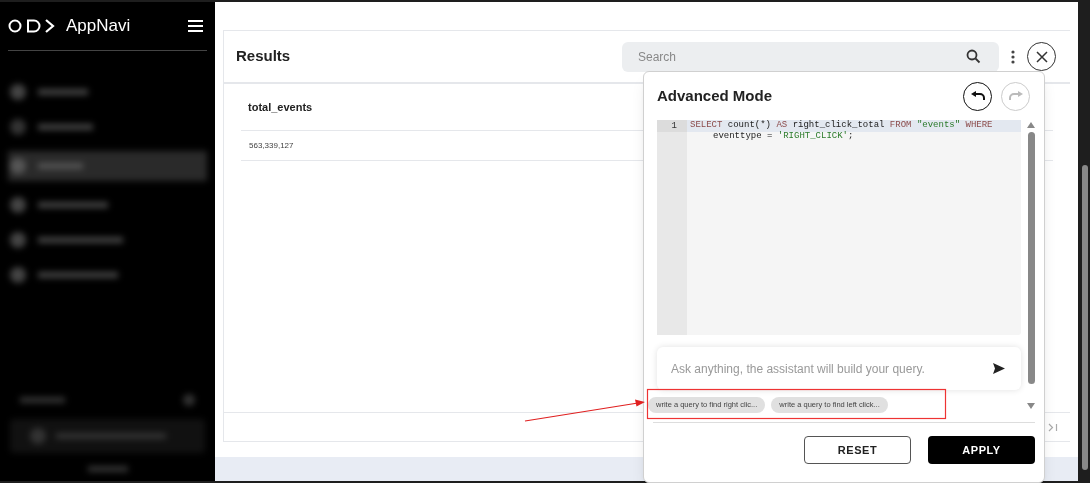  What do you see at coordinates (263, 56) in the screenshot?
I see `results-title: Results` at bounding box center [263, 56].